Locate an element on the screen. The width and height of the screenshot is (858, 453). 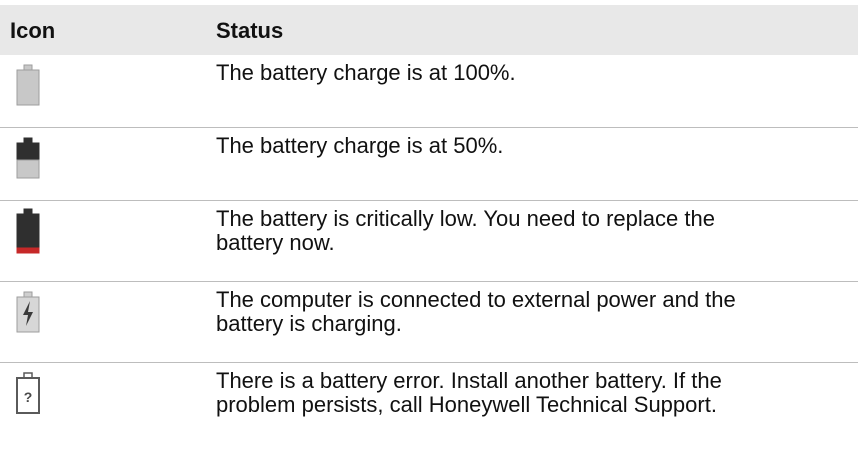
header-status: Status is located at coordinates (250, 30).